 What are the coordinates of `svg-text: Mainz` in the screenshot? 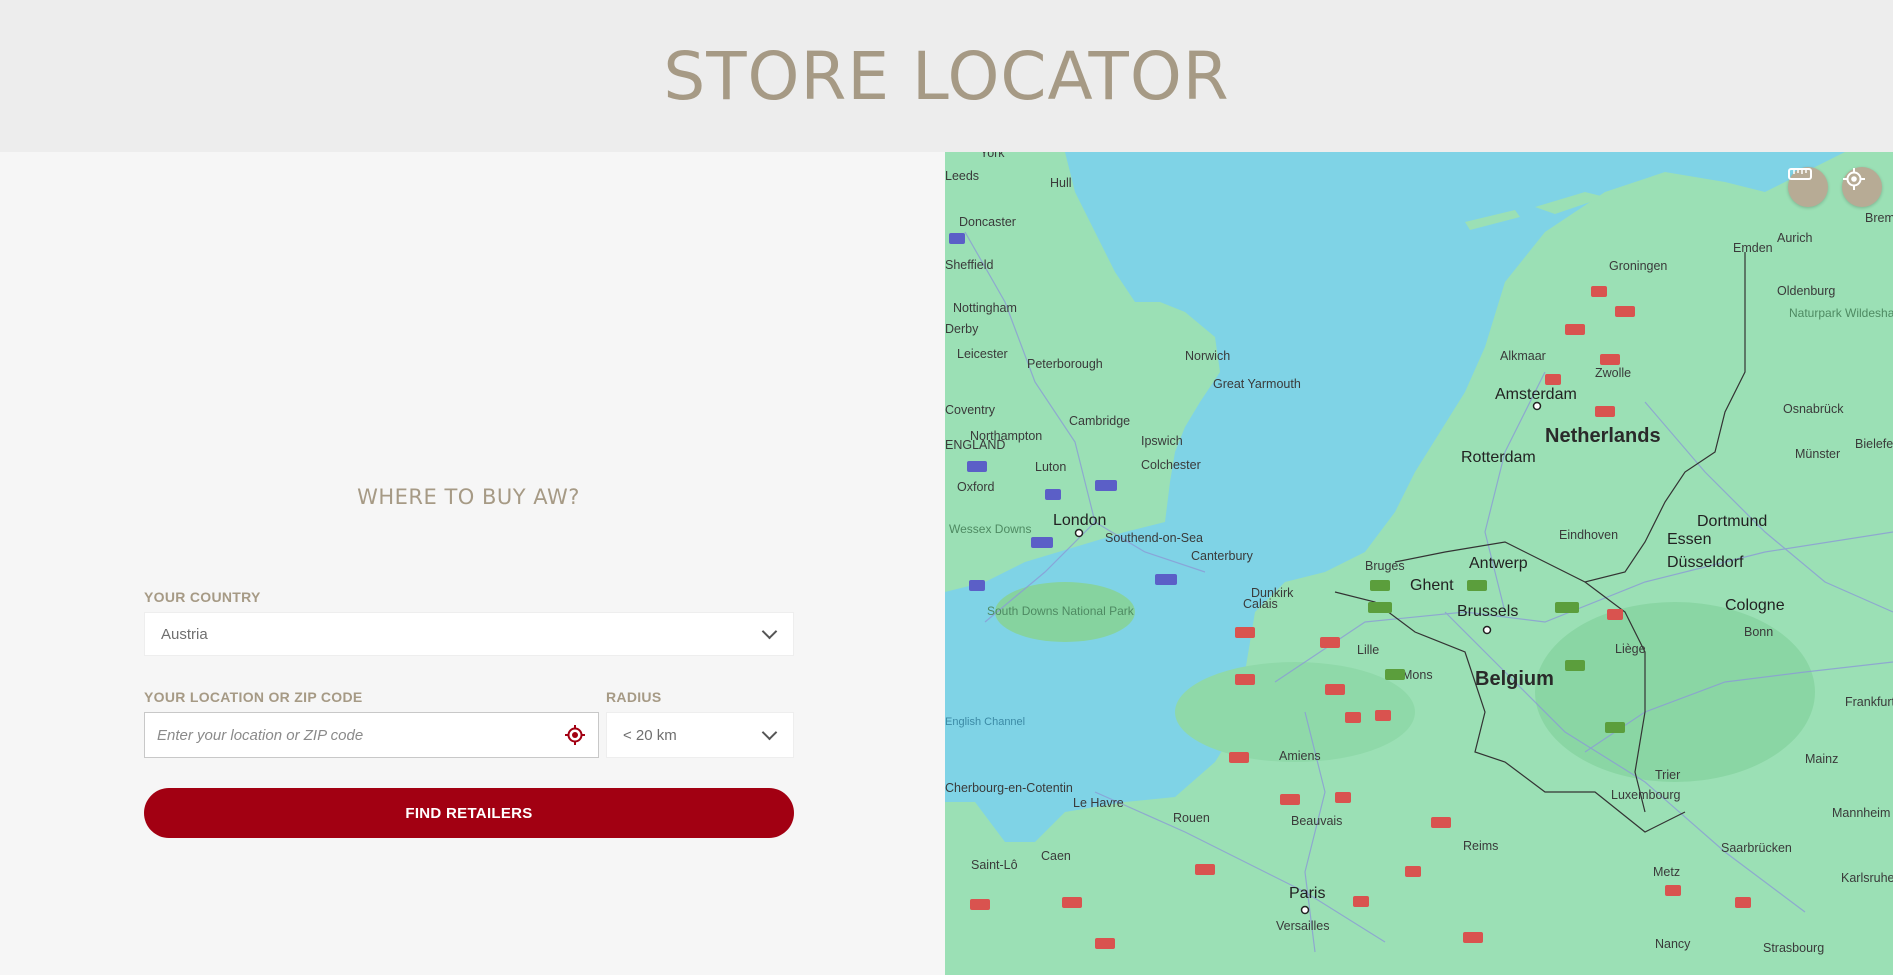 It's located at (1821, 759).